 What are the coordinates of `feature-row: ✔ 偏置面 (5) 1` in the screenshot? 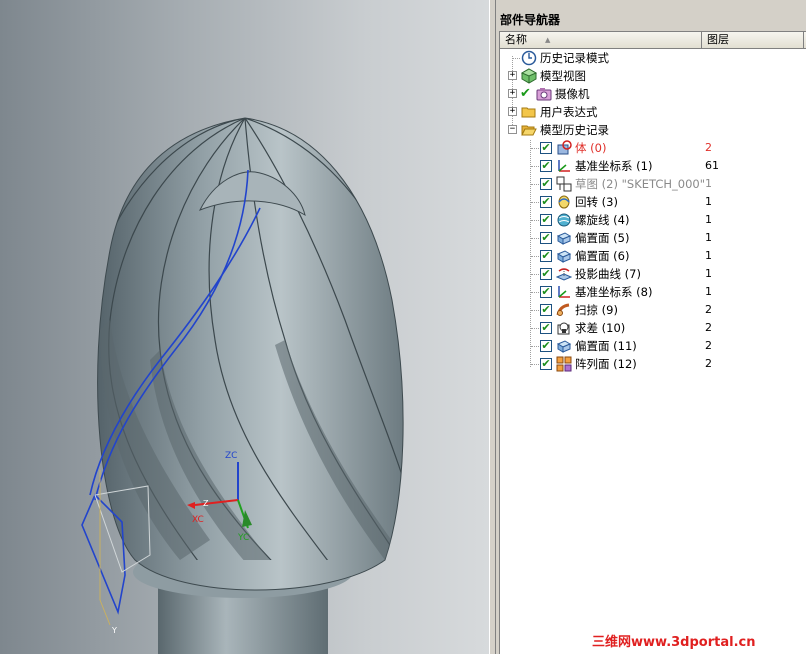 It's located at (650, 238).